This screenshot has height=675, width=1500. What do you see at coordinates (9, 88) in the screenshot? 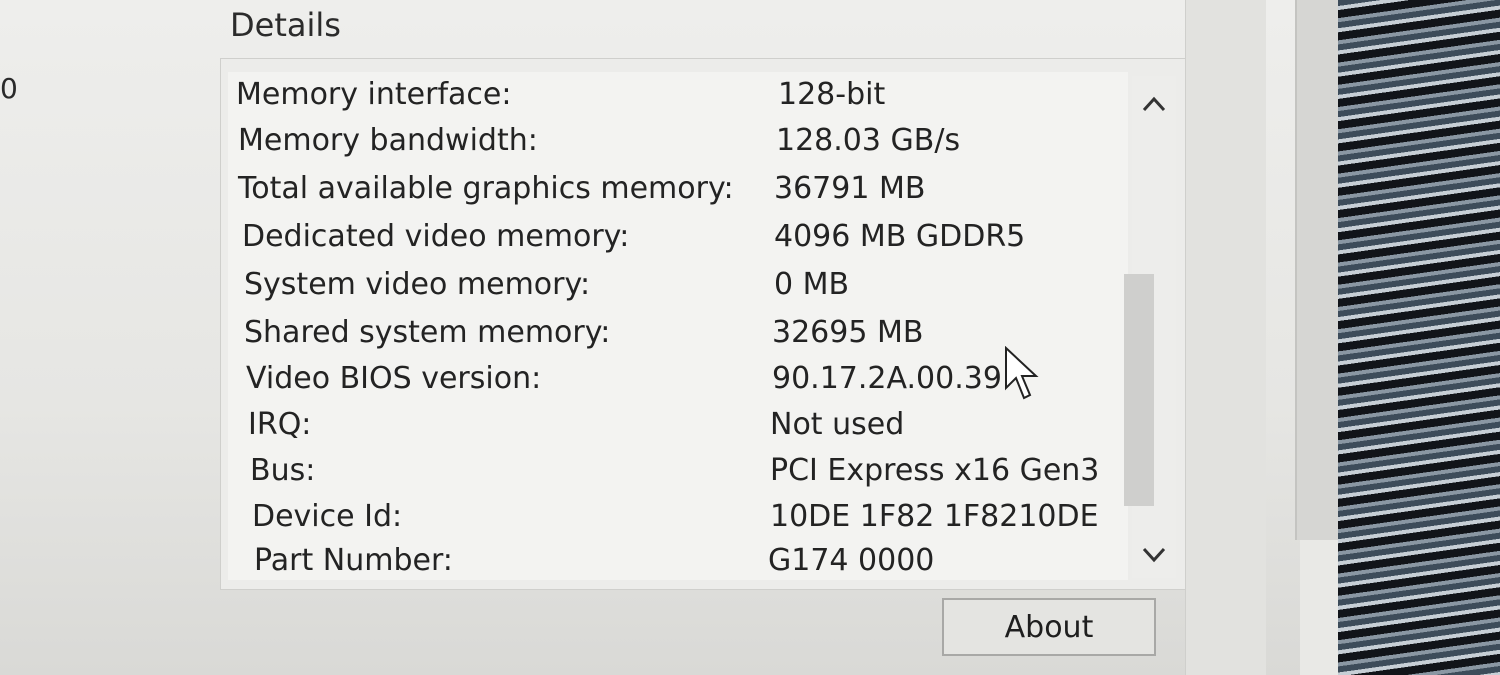
I see `left-panel-text: 0` at bounding box center [9, 88].